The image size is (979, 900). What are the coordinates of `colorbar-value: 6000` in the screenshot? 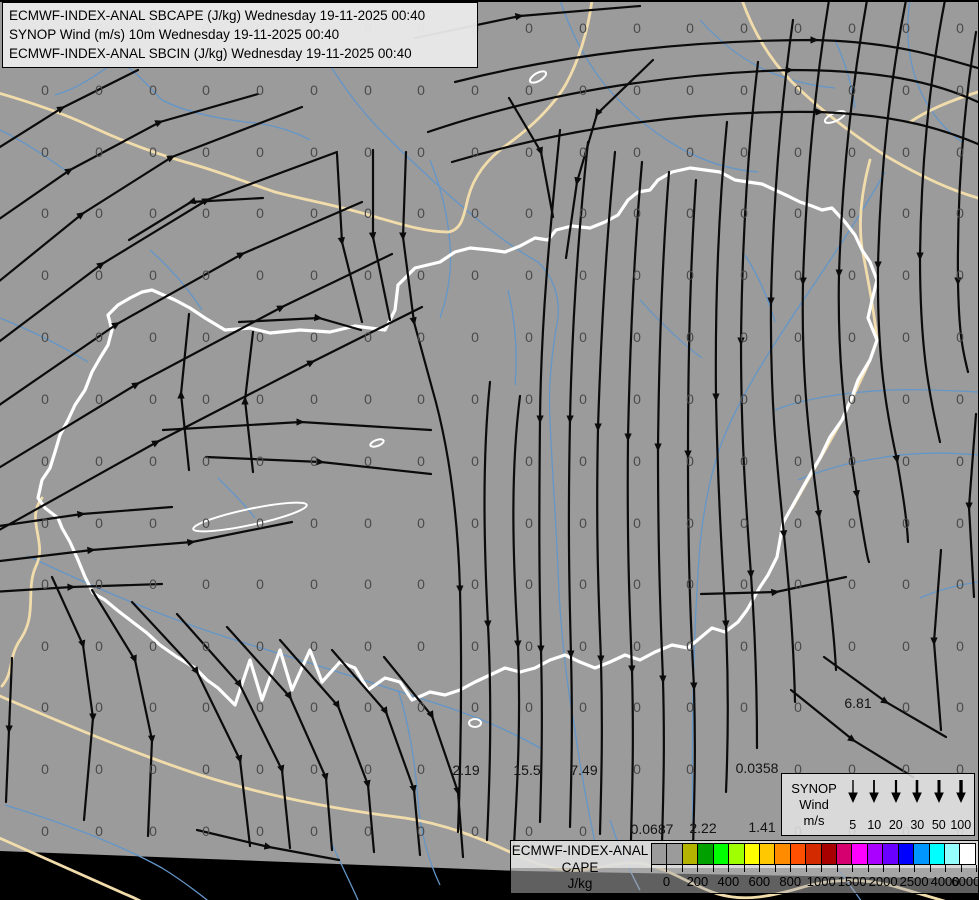 It's located at (965, 881).